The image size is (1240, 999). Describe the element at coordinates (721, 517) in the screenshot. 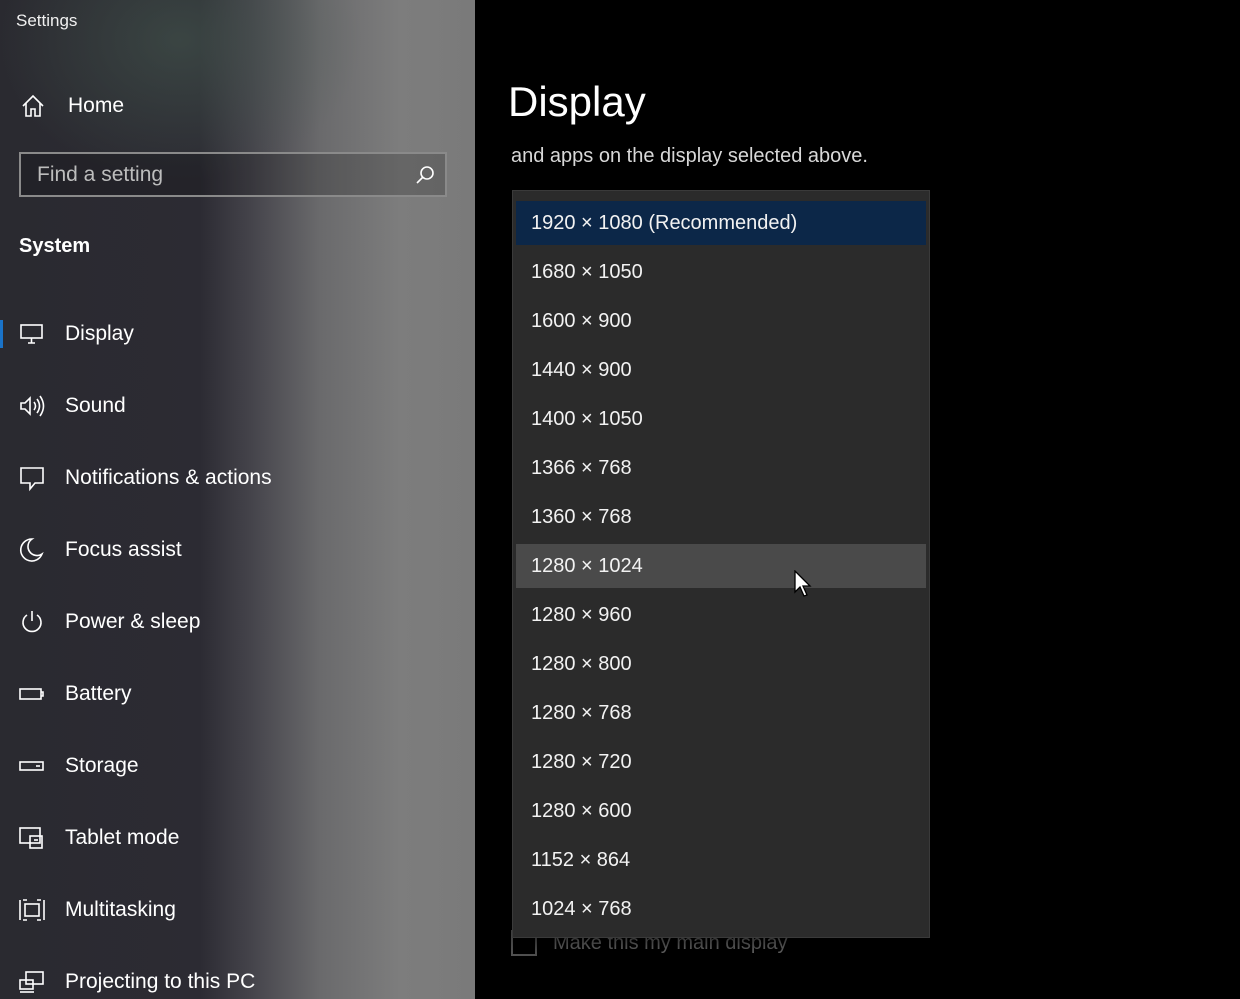

I see `resolution-option: 1360 × 768` at that location.